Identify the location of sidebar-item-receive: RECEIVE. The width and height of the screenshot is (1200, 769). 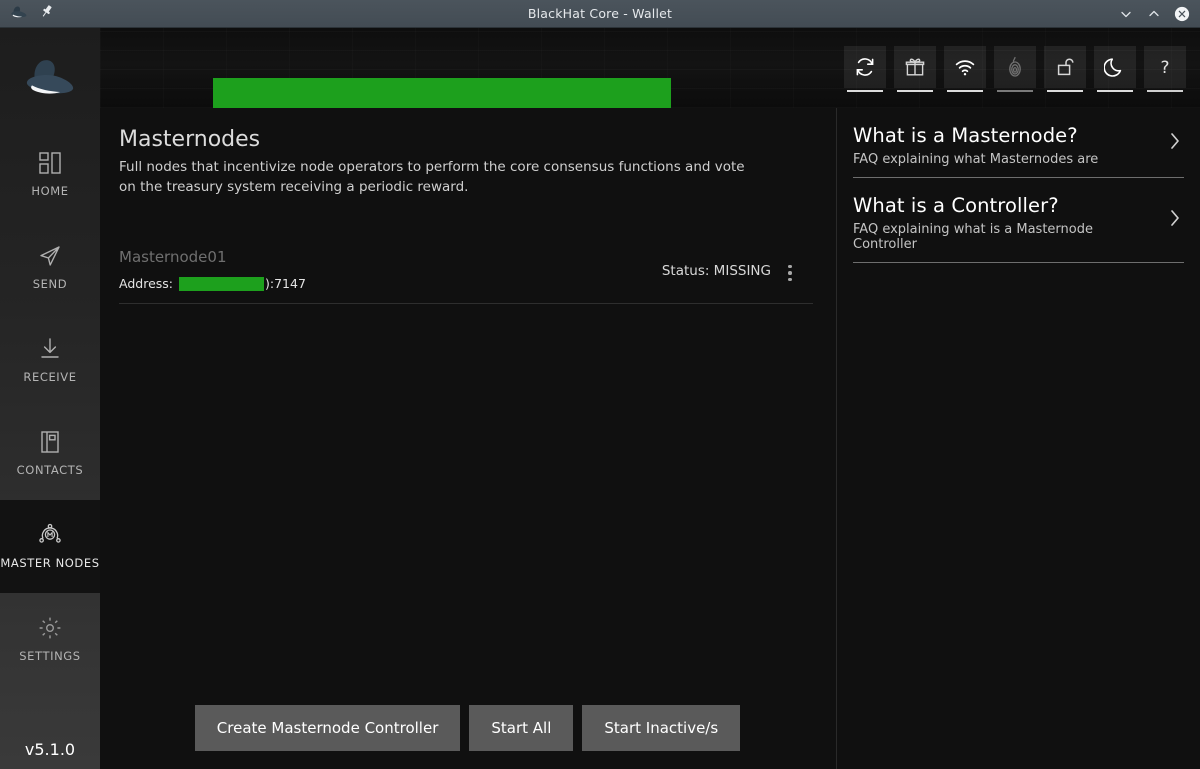
(50, 360).